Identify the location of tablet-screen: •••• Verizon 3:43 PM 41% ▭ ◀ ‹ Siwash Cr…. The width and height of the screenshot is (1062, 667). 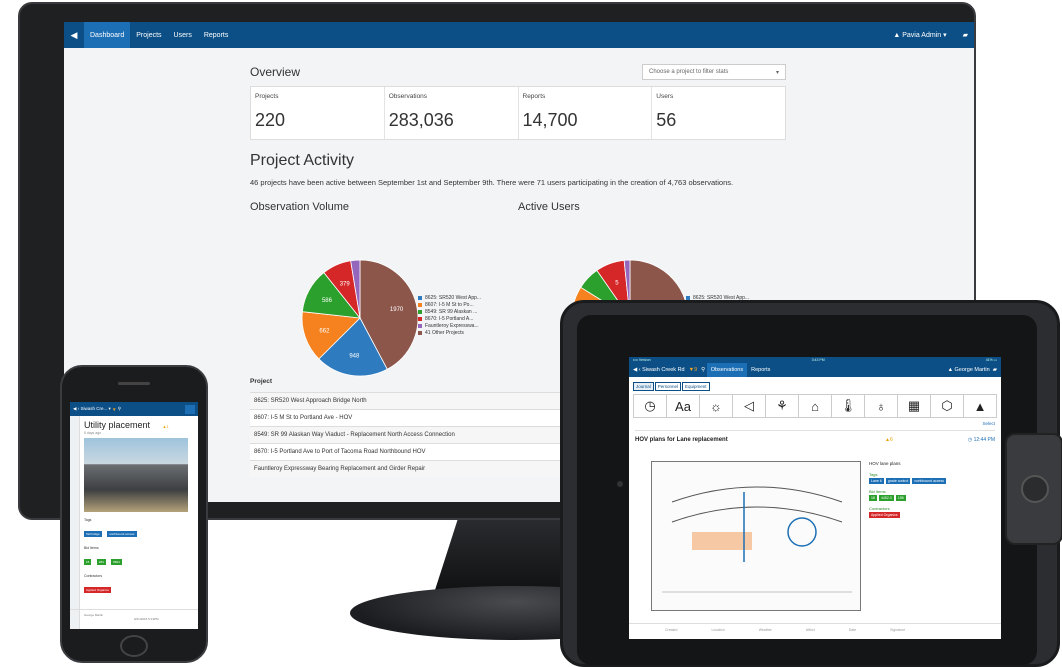
(815, 498).